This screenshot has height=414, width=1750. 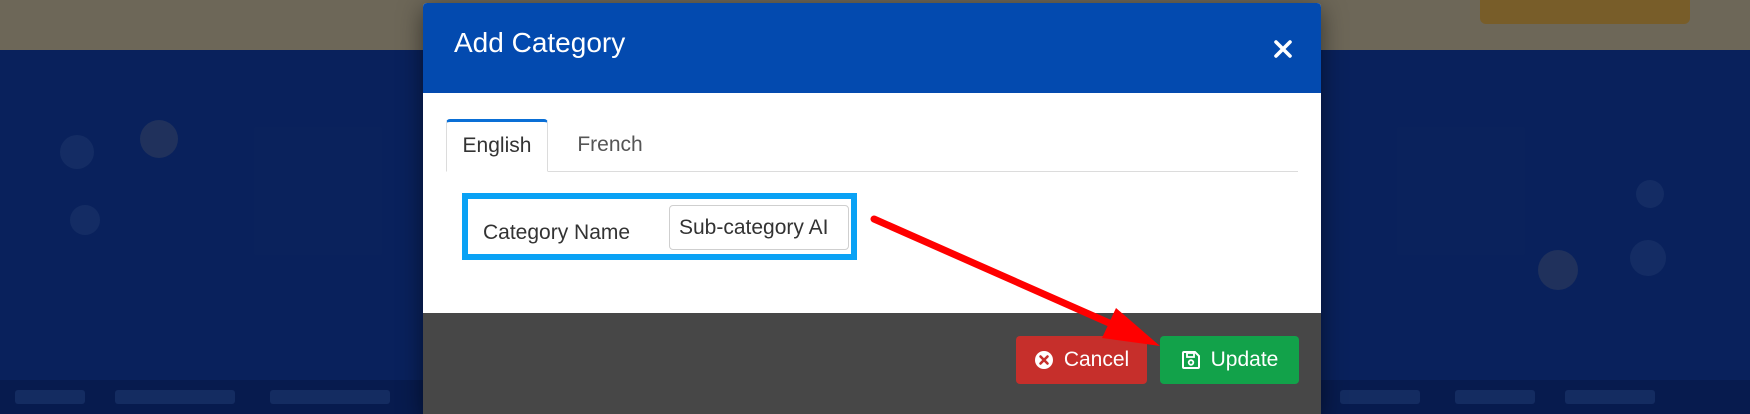 What do you see at coordinates (610, 144) in the screenshot?
I see `tab-french: French` at bounding box center [610, 144].